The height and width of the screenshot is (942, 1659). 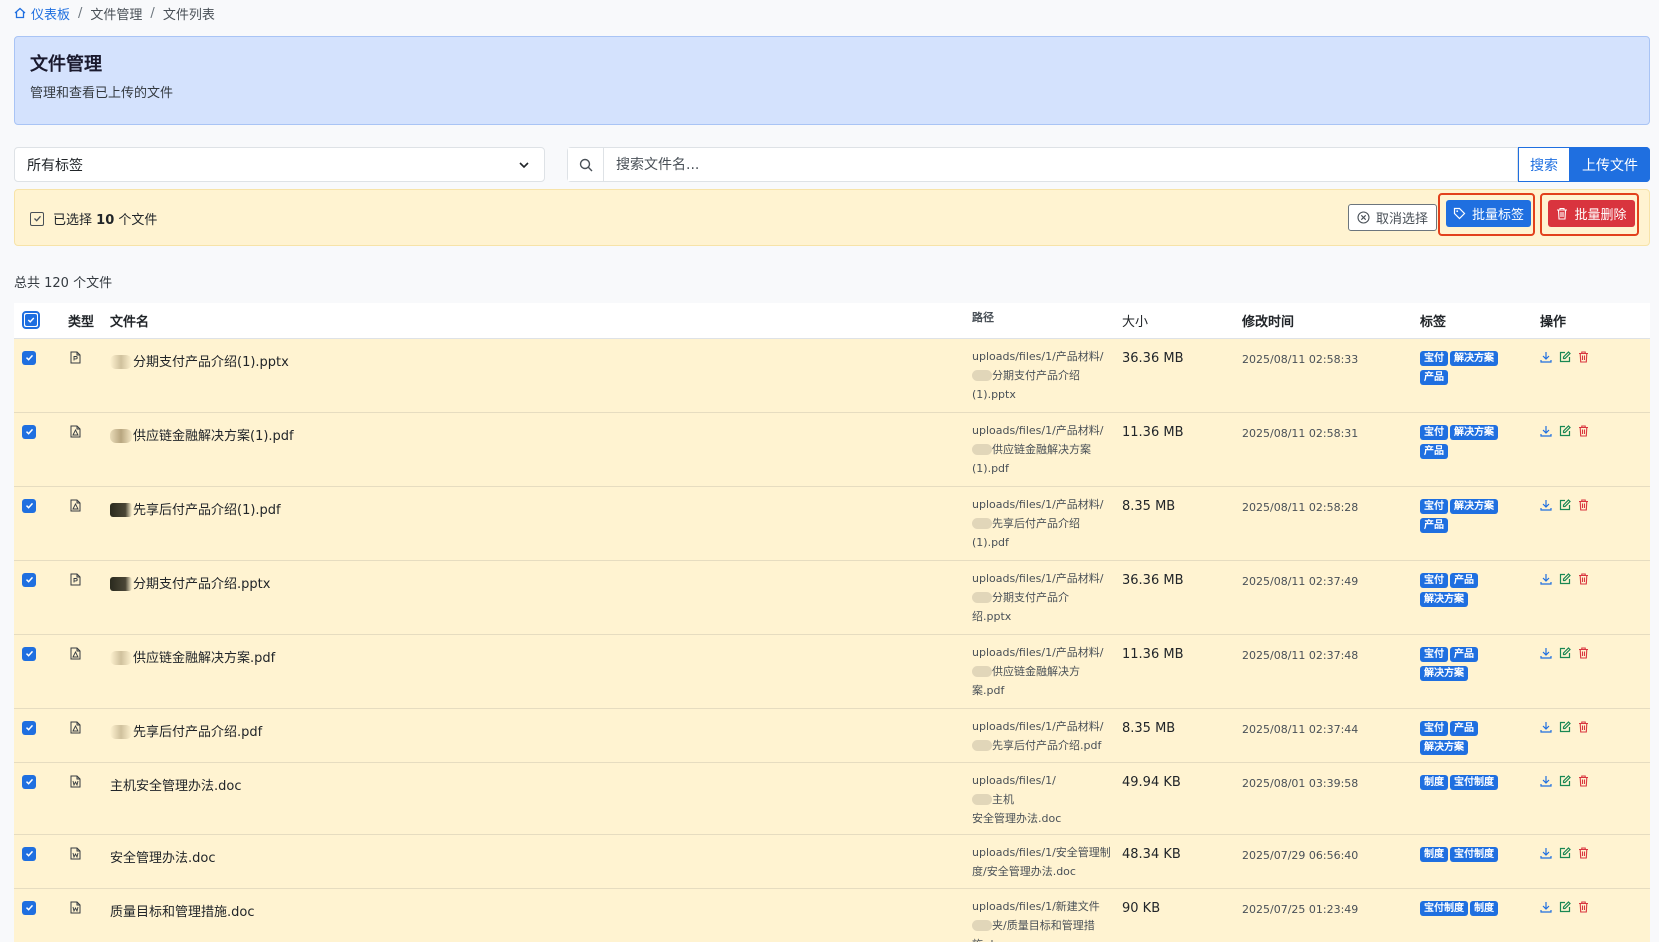 What do you see at coordinates (197, 732) in the screenshot?
I see `file-name: 先享后付产品介绍.pdf` at bounding box center [197, 732].